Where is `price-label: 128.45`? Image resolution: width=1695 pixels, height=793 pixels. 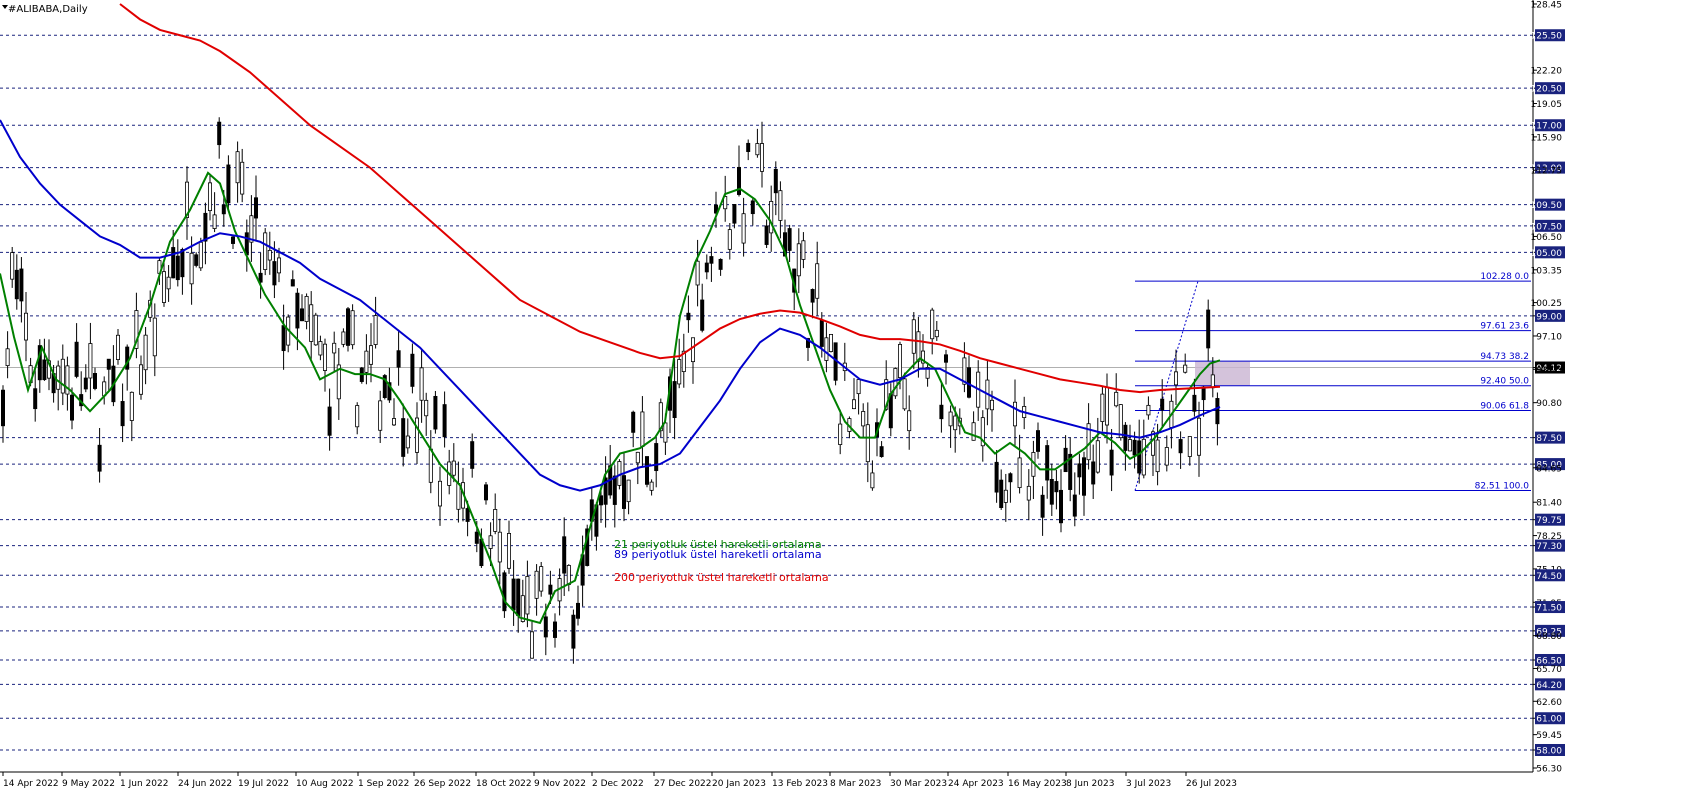 price-label: 128.45 is located at coordinates (1547, 6).